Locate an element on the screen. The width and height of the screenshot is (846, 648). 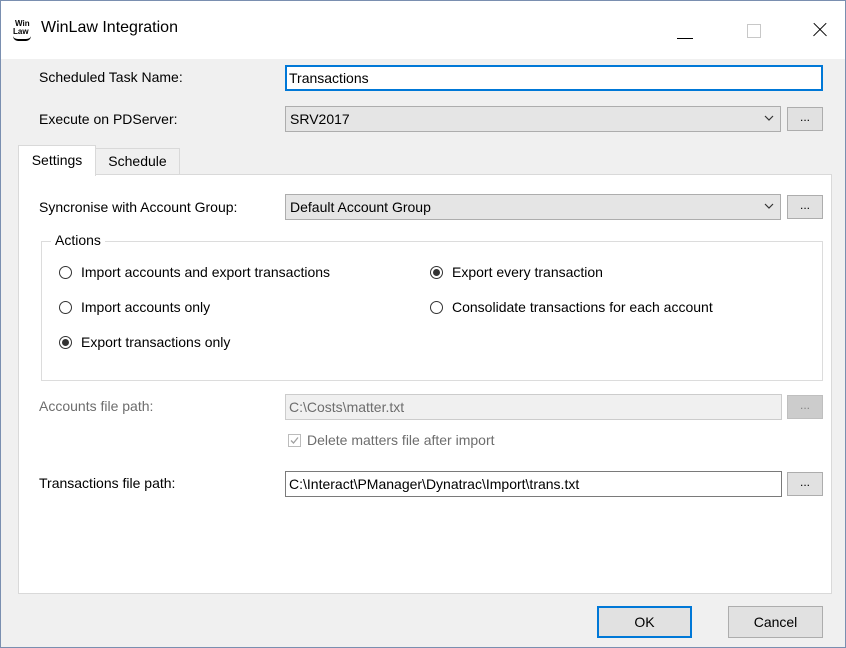
accounts-path-input: C:\Costs\matter.txt is located at coordinates (533, 407).